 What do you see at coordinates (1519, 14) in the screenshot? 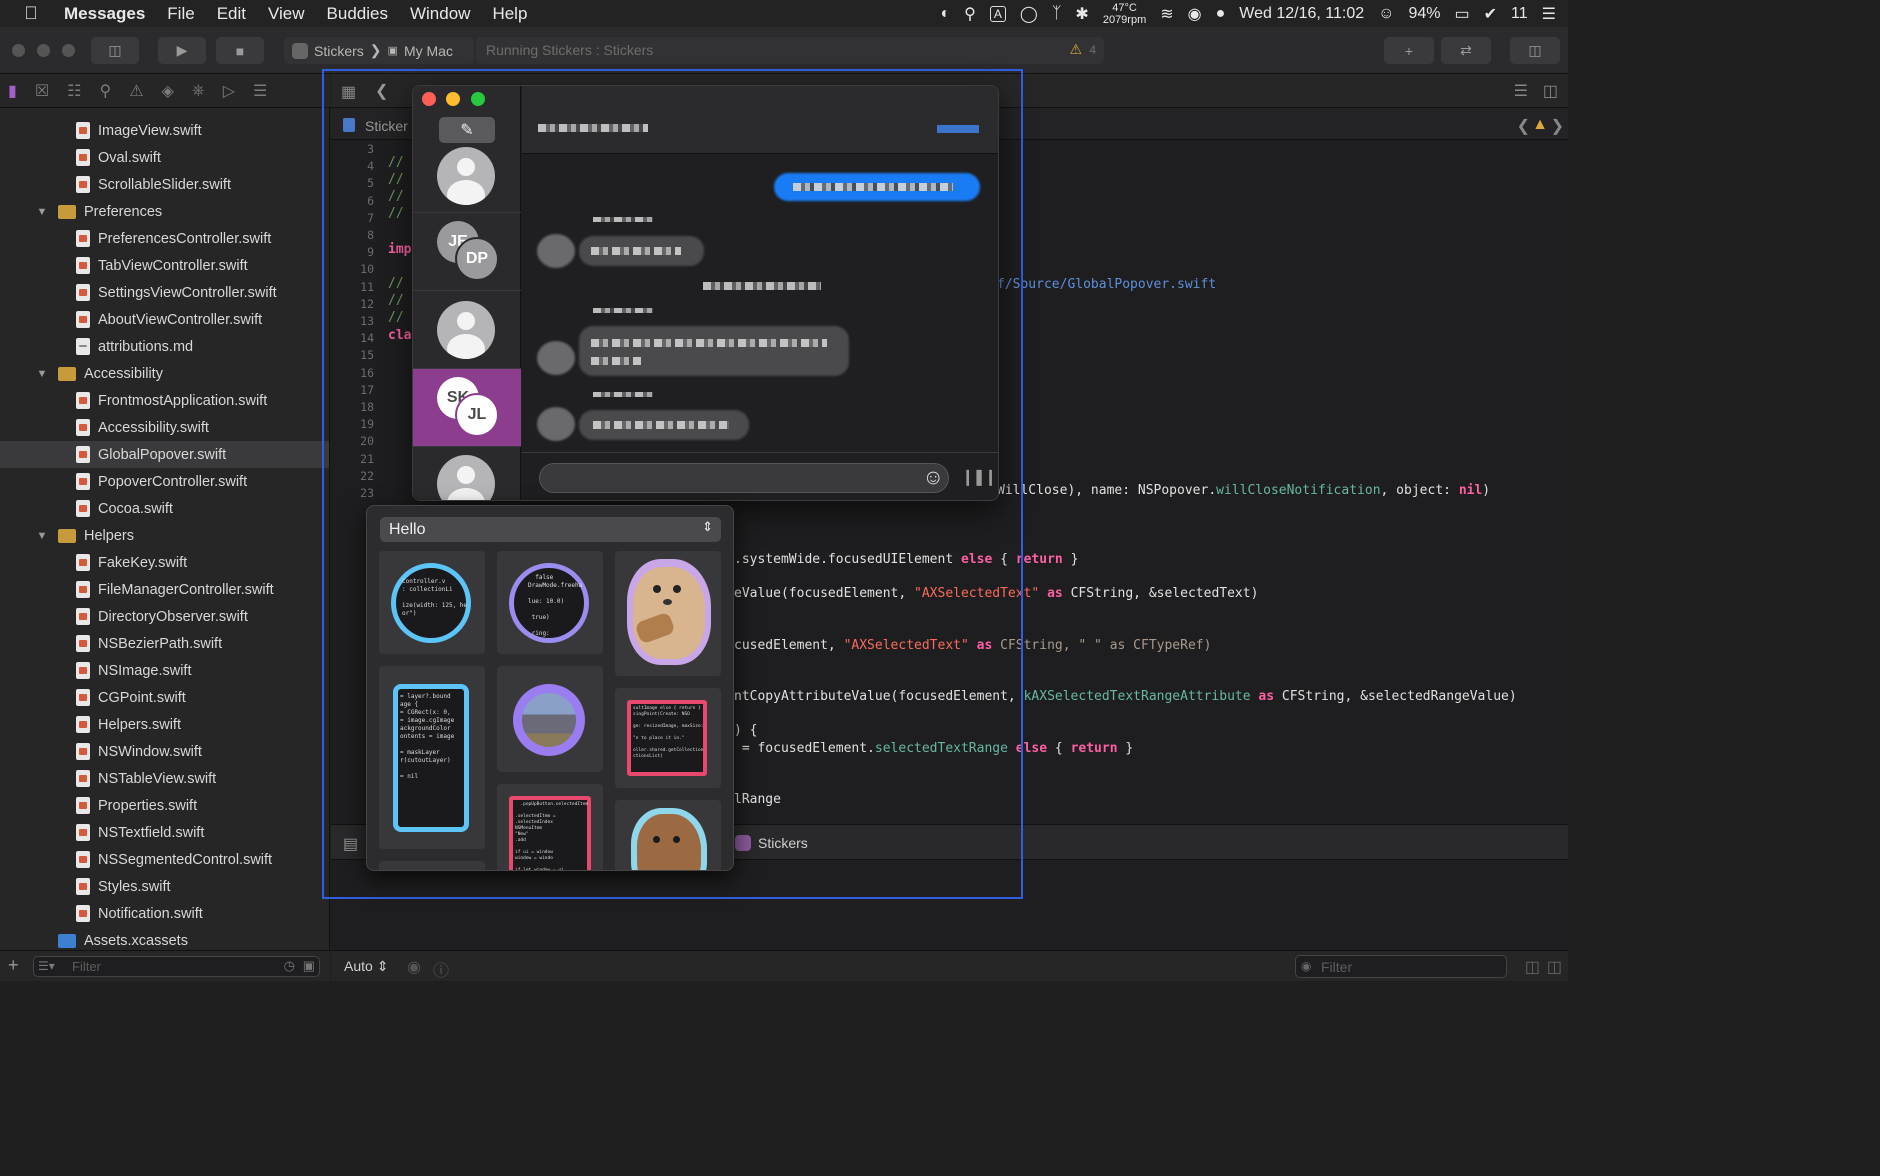
I see `notifications-count: 11` at bounding box center [1519, 14].